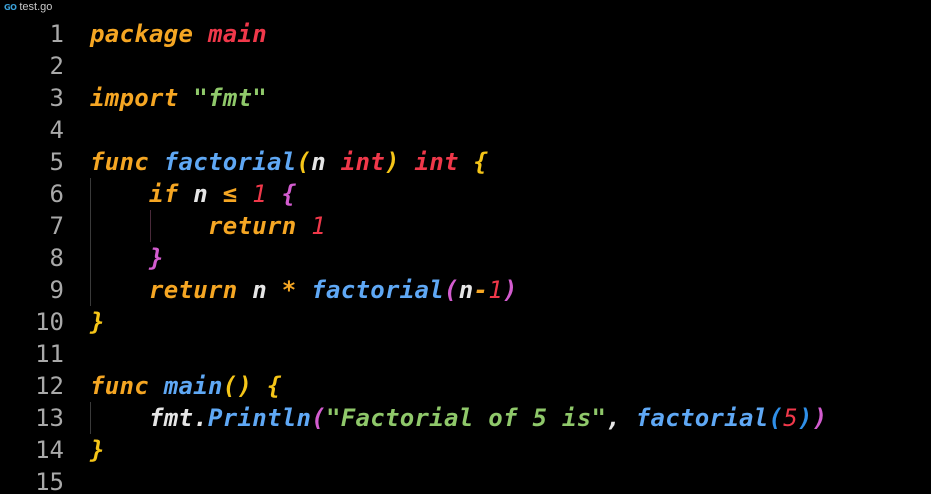 This screenshot has height=494, width=931. Describe the element at coordinates (49, 481) in the screenshot. I see `line-number: 15` at that location.